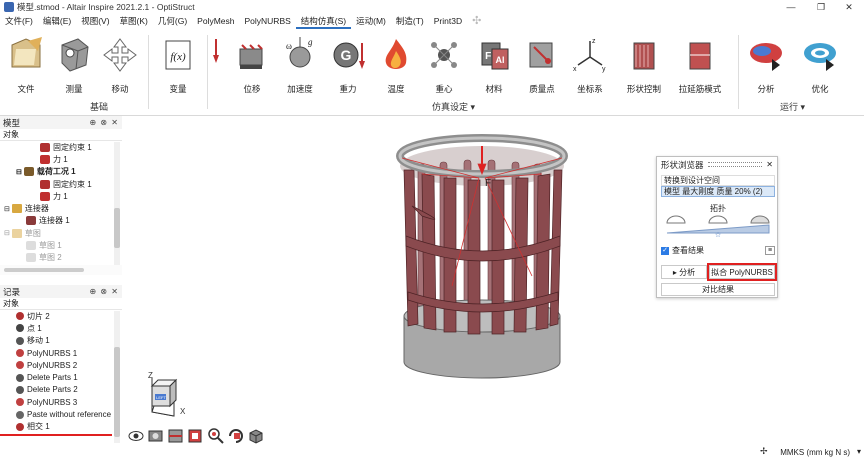 This screenshot has height=461, width=864. I want to click on x-axis-label: X, so click(183, 411).